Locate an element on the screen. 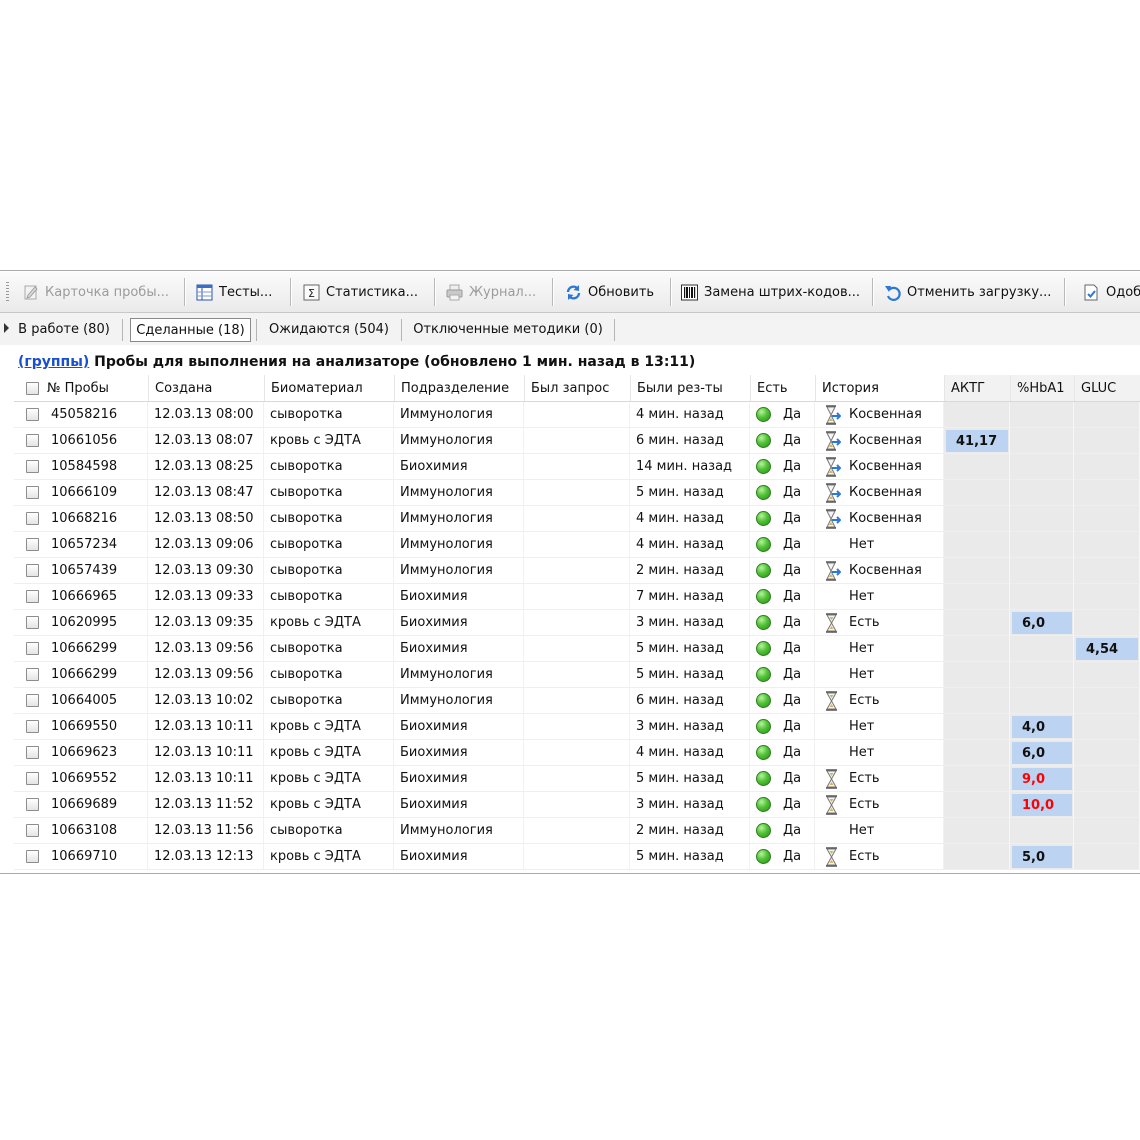 The height and width of the screenshot is (1140, 1140). panel-expand-arrow-icon is located at coordinates (6, 328).